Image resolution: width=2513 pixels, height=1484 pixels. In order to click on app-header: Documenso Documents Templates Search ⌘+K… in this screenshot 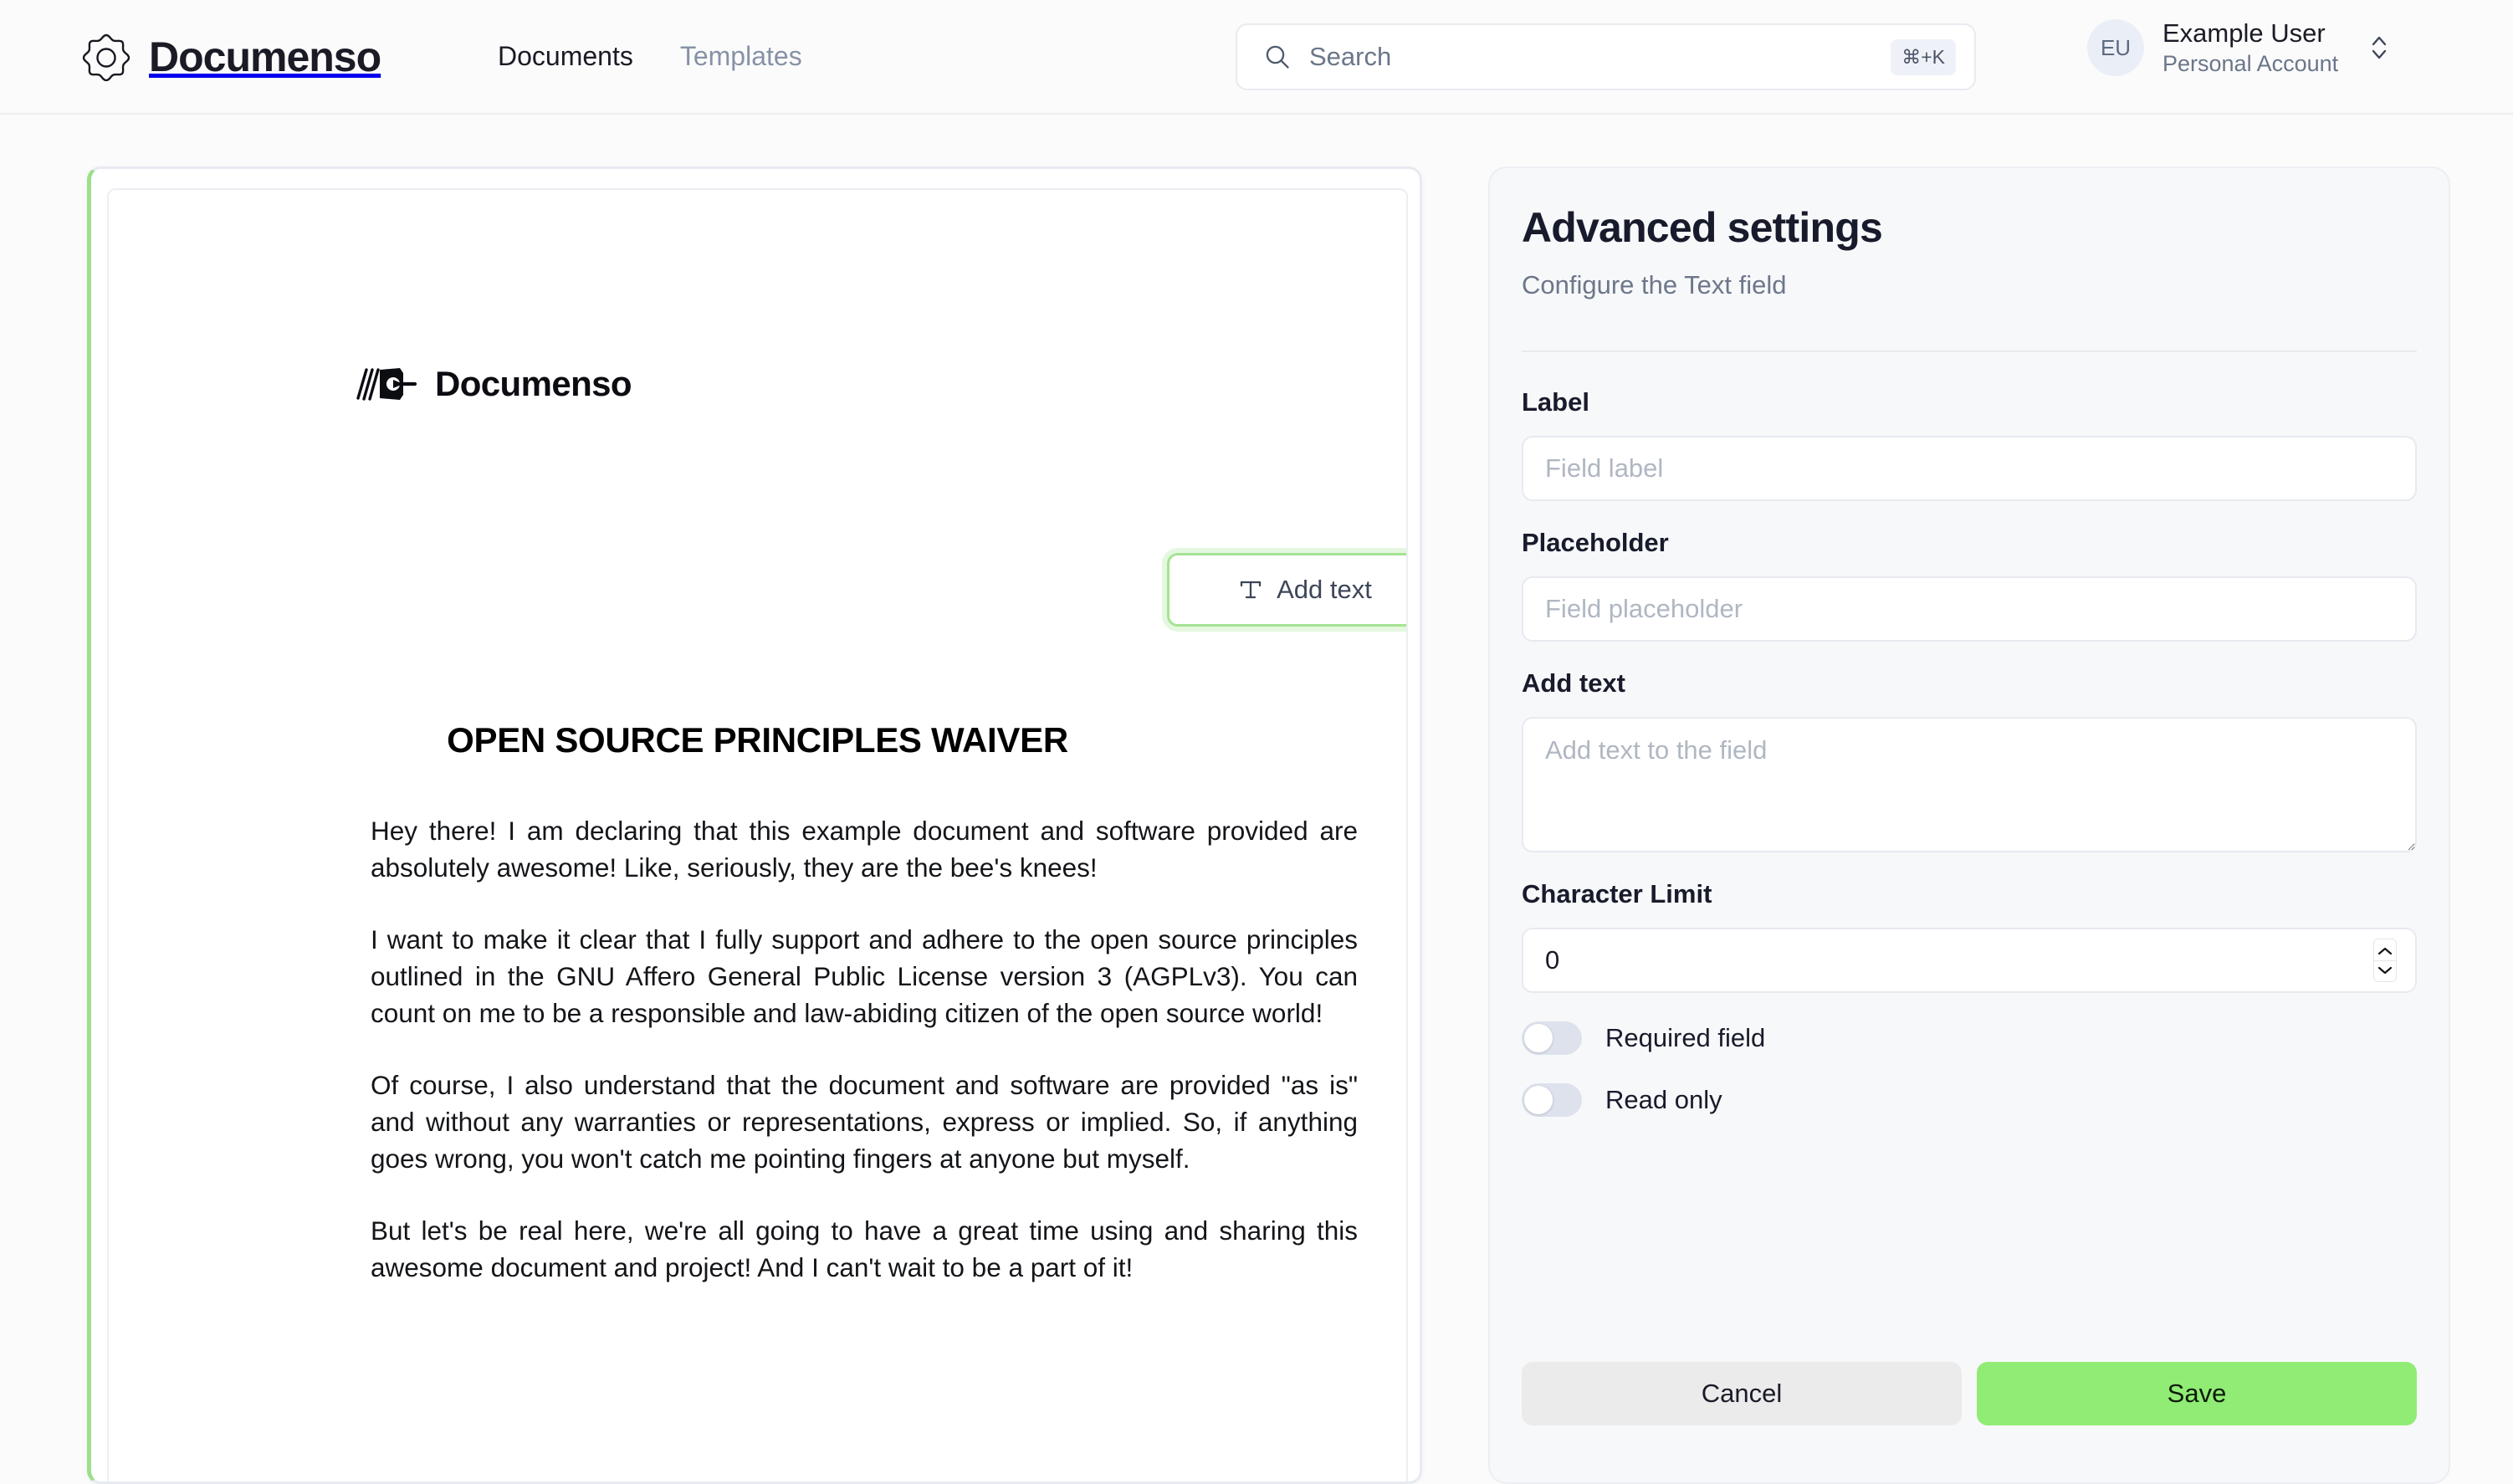, I will do `click(1257, 57)`.